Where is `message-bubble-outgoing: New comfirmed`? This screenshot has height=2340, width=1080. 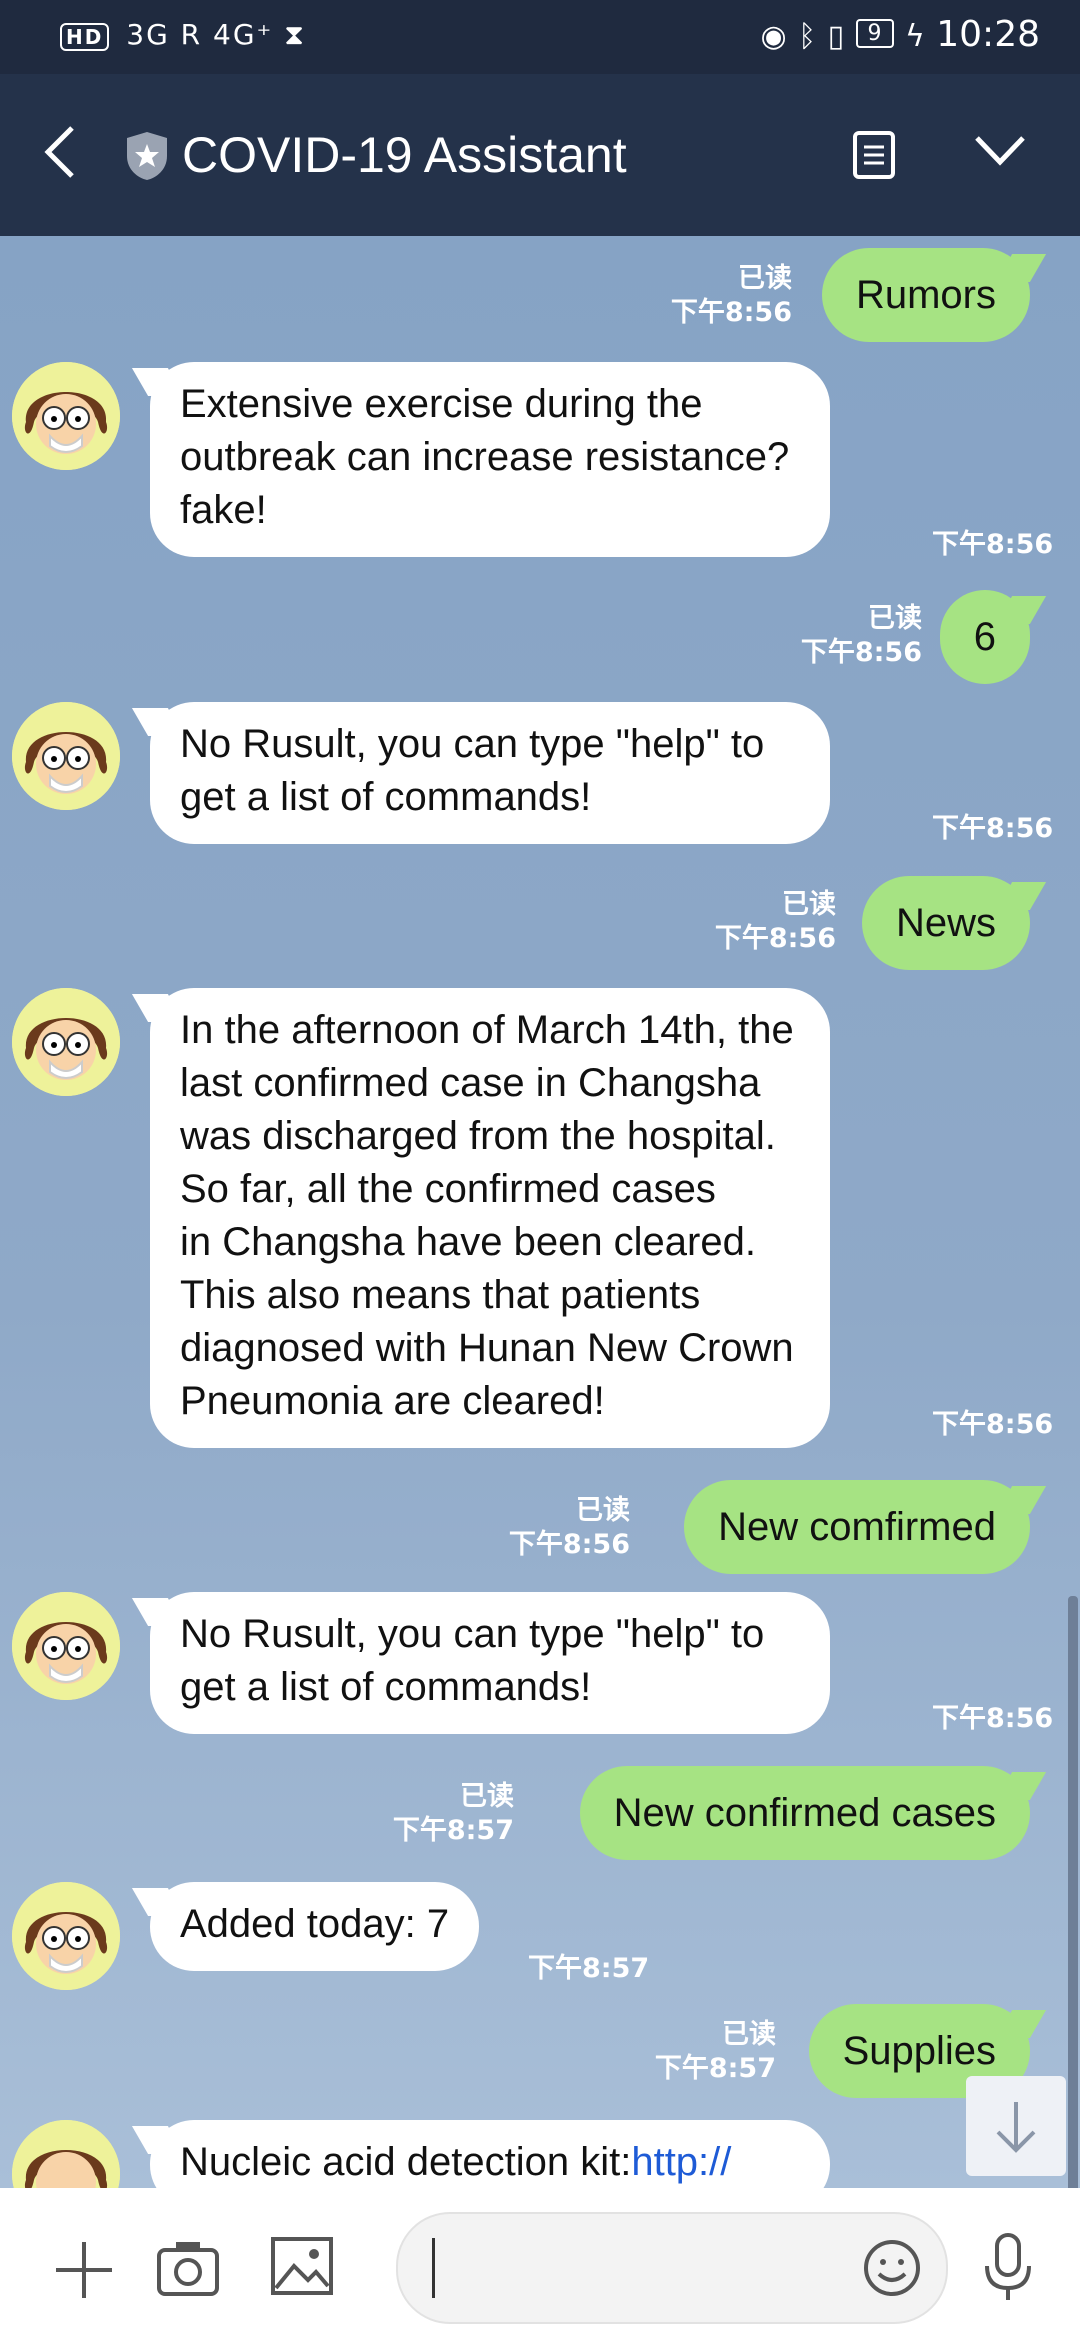 message-bubble-outgoing: New comfirmed is located at coordinates (857, 1527).